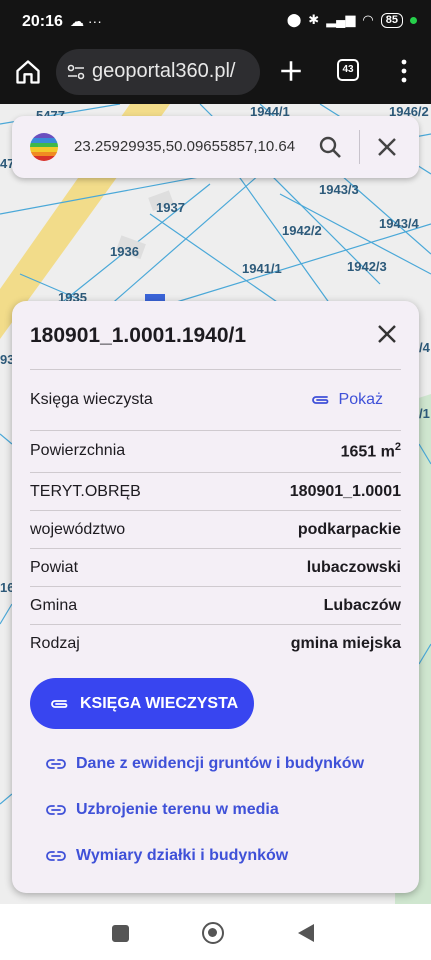 Image resolution: width=431 pixels, height=960 pixels. What do you see at coordinates (370, 450) in the screenshot?
I see `row-value: 1651 m2` at bounding box center [370, 450].